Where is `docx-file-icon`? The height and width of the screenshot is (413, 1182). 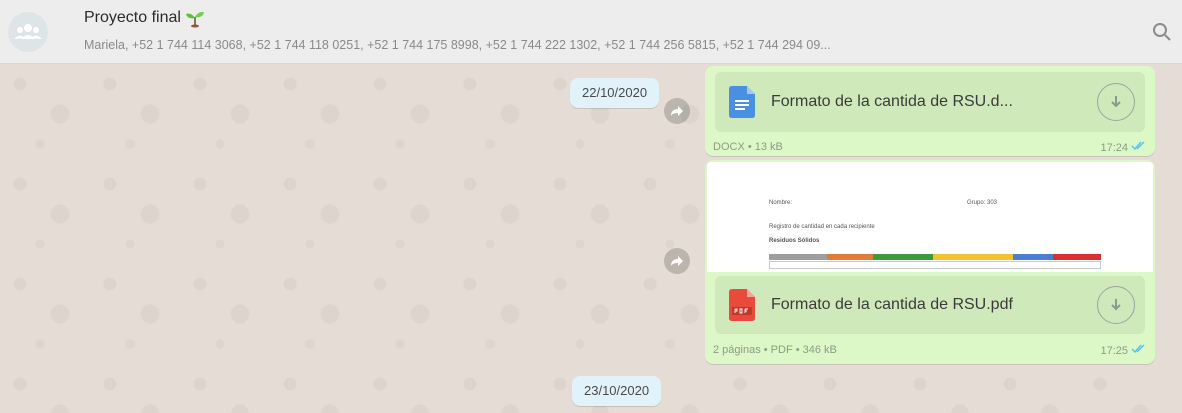
docx-file-icon is located at coordinates (742, 102).